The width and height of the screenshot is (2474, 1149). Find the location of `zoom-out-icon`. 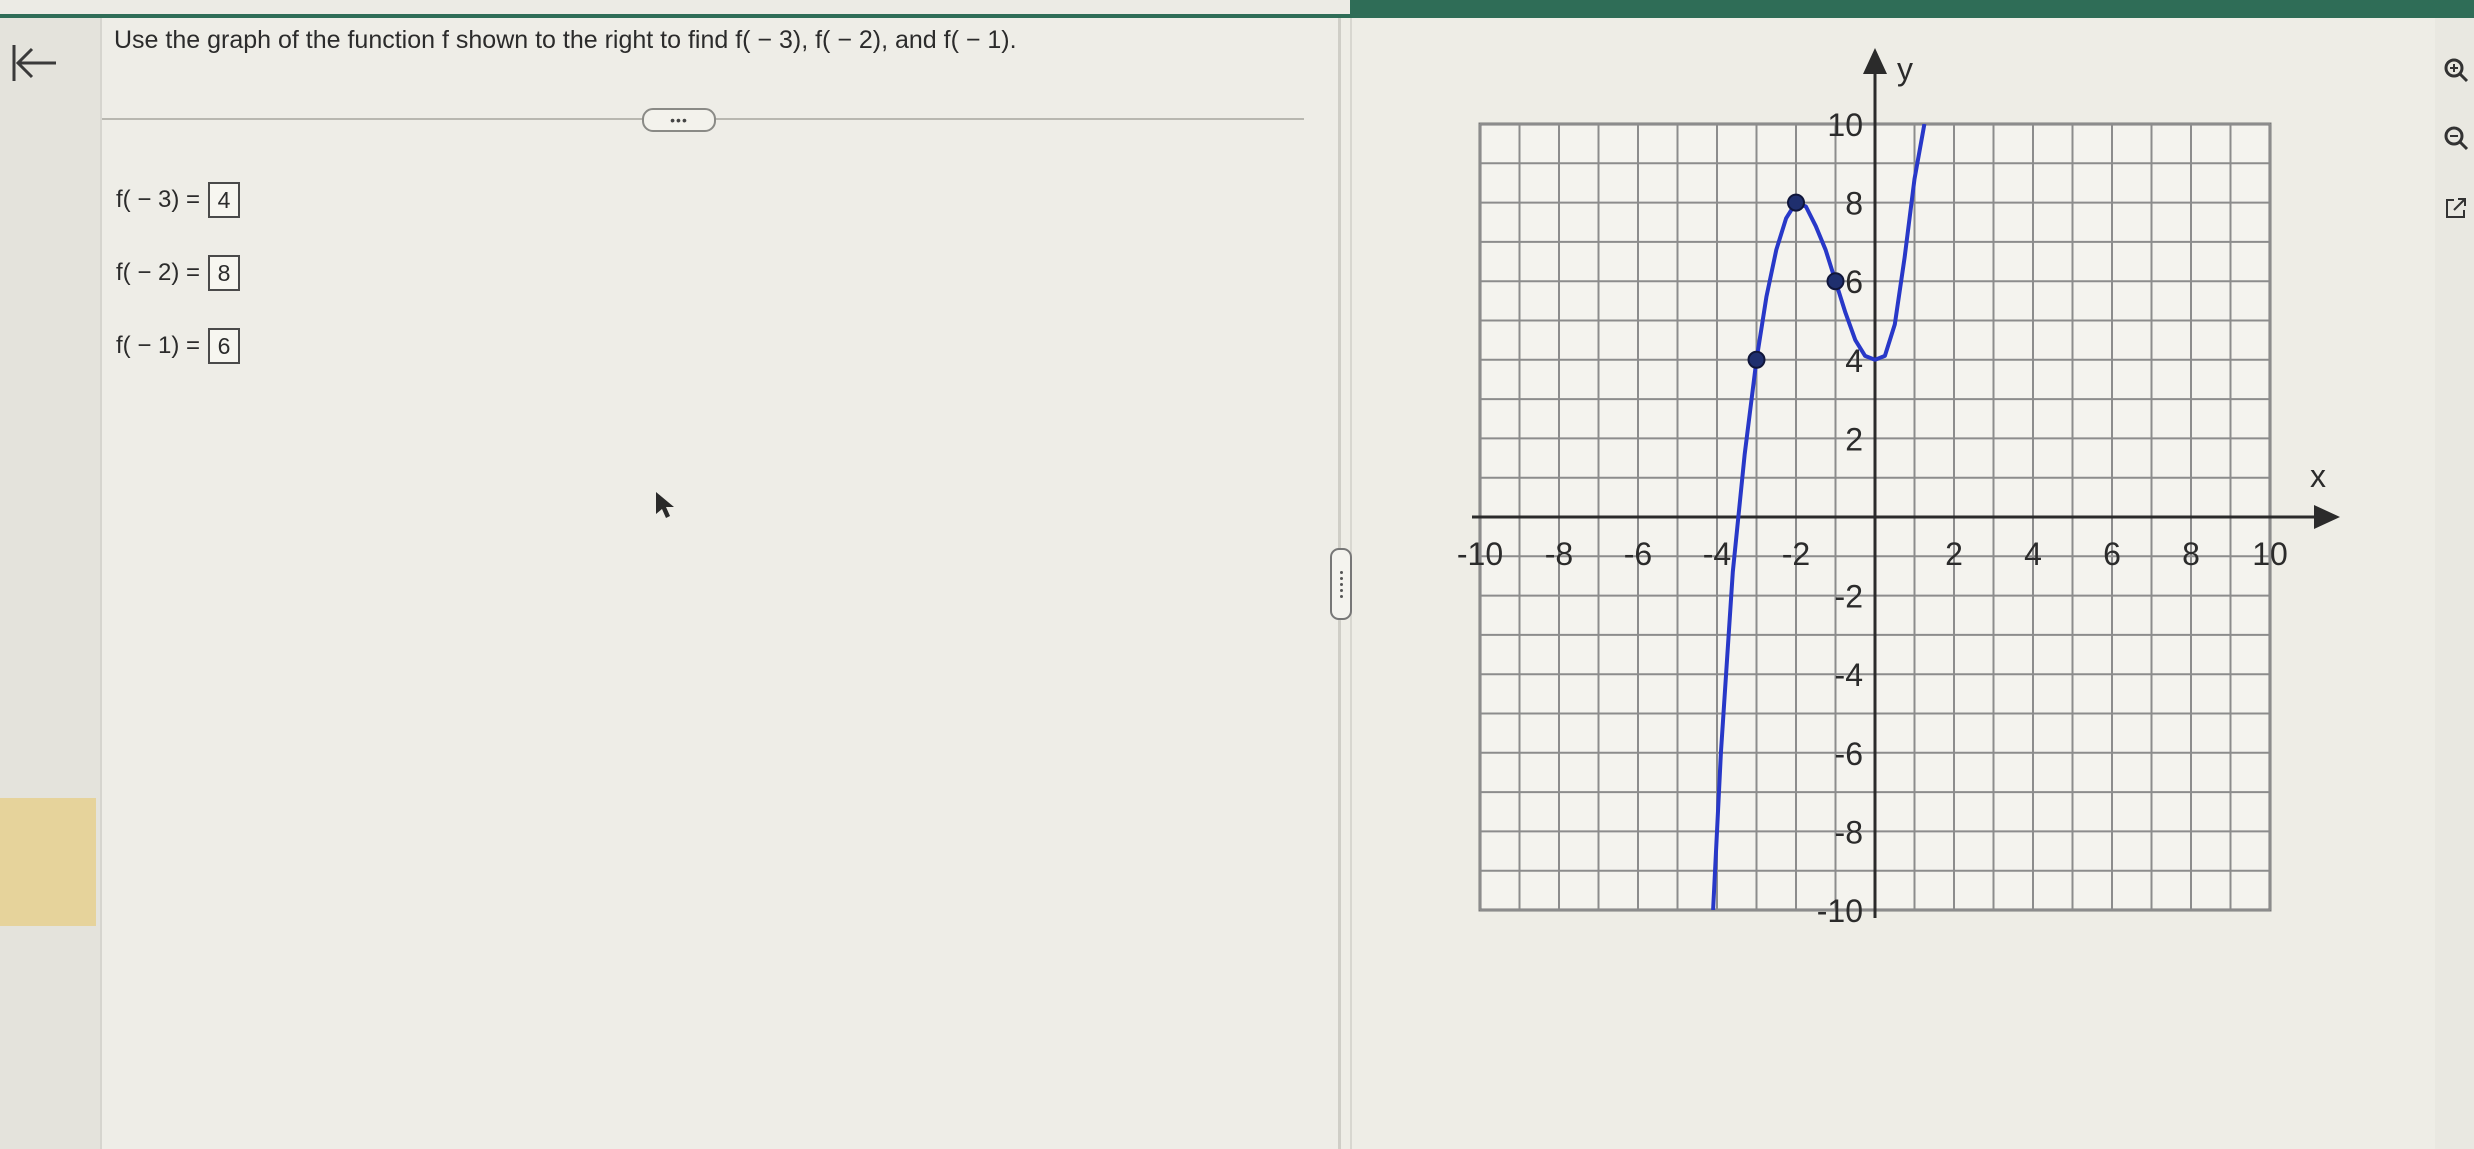

zoom-out-icon is located at coordinates (2456, 138).